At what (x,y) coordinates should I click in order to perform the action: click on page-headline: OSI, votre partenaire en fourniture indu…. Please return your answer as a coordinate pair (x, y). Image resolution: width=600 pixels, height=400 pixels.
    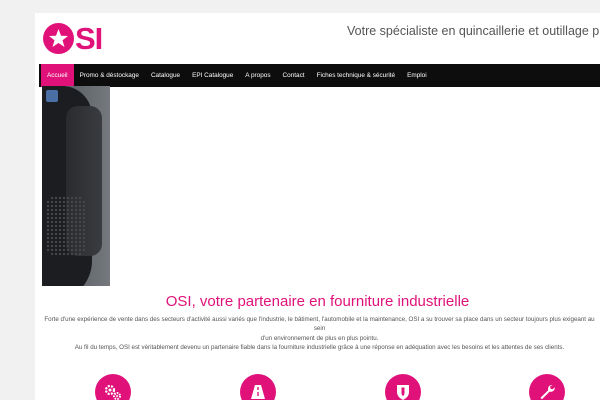
    Looking at the image, I should click on (317, 301).